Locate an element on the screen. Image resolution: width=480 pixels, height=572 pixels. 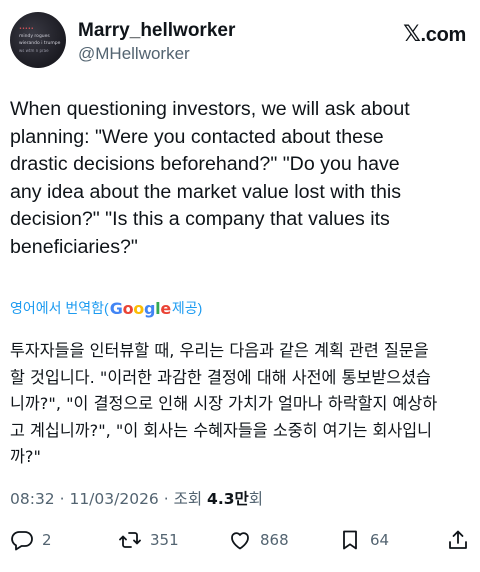
x-logo-icon: 𝕏 is located at coordinates (412, 34).